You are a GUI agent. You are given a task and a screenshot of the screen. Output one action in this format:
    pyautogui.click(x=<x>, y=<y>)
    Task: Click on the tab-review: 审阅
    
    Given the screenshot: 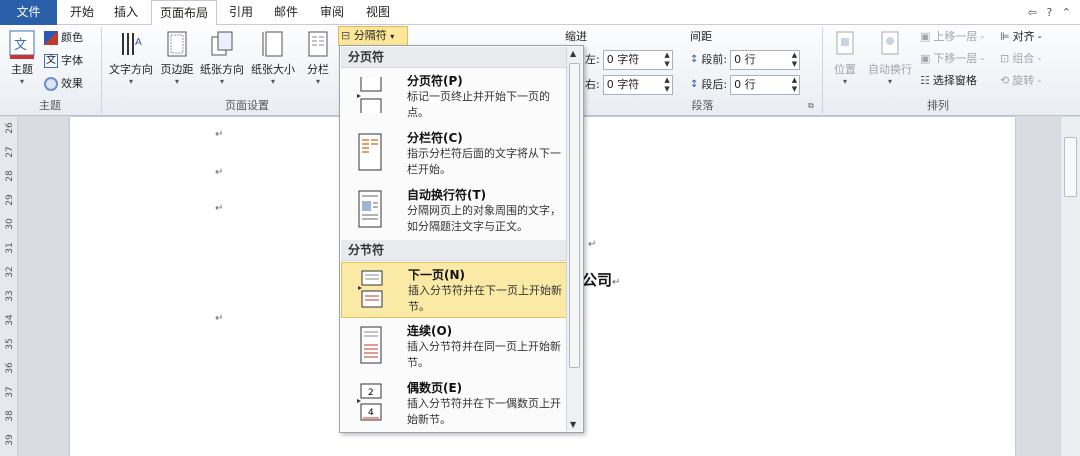 What is the action you would take?
    pyautogui.click(x=332, y=12)
    